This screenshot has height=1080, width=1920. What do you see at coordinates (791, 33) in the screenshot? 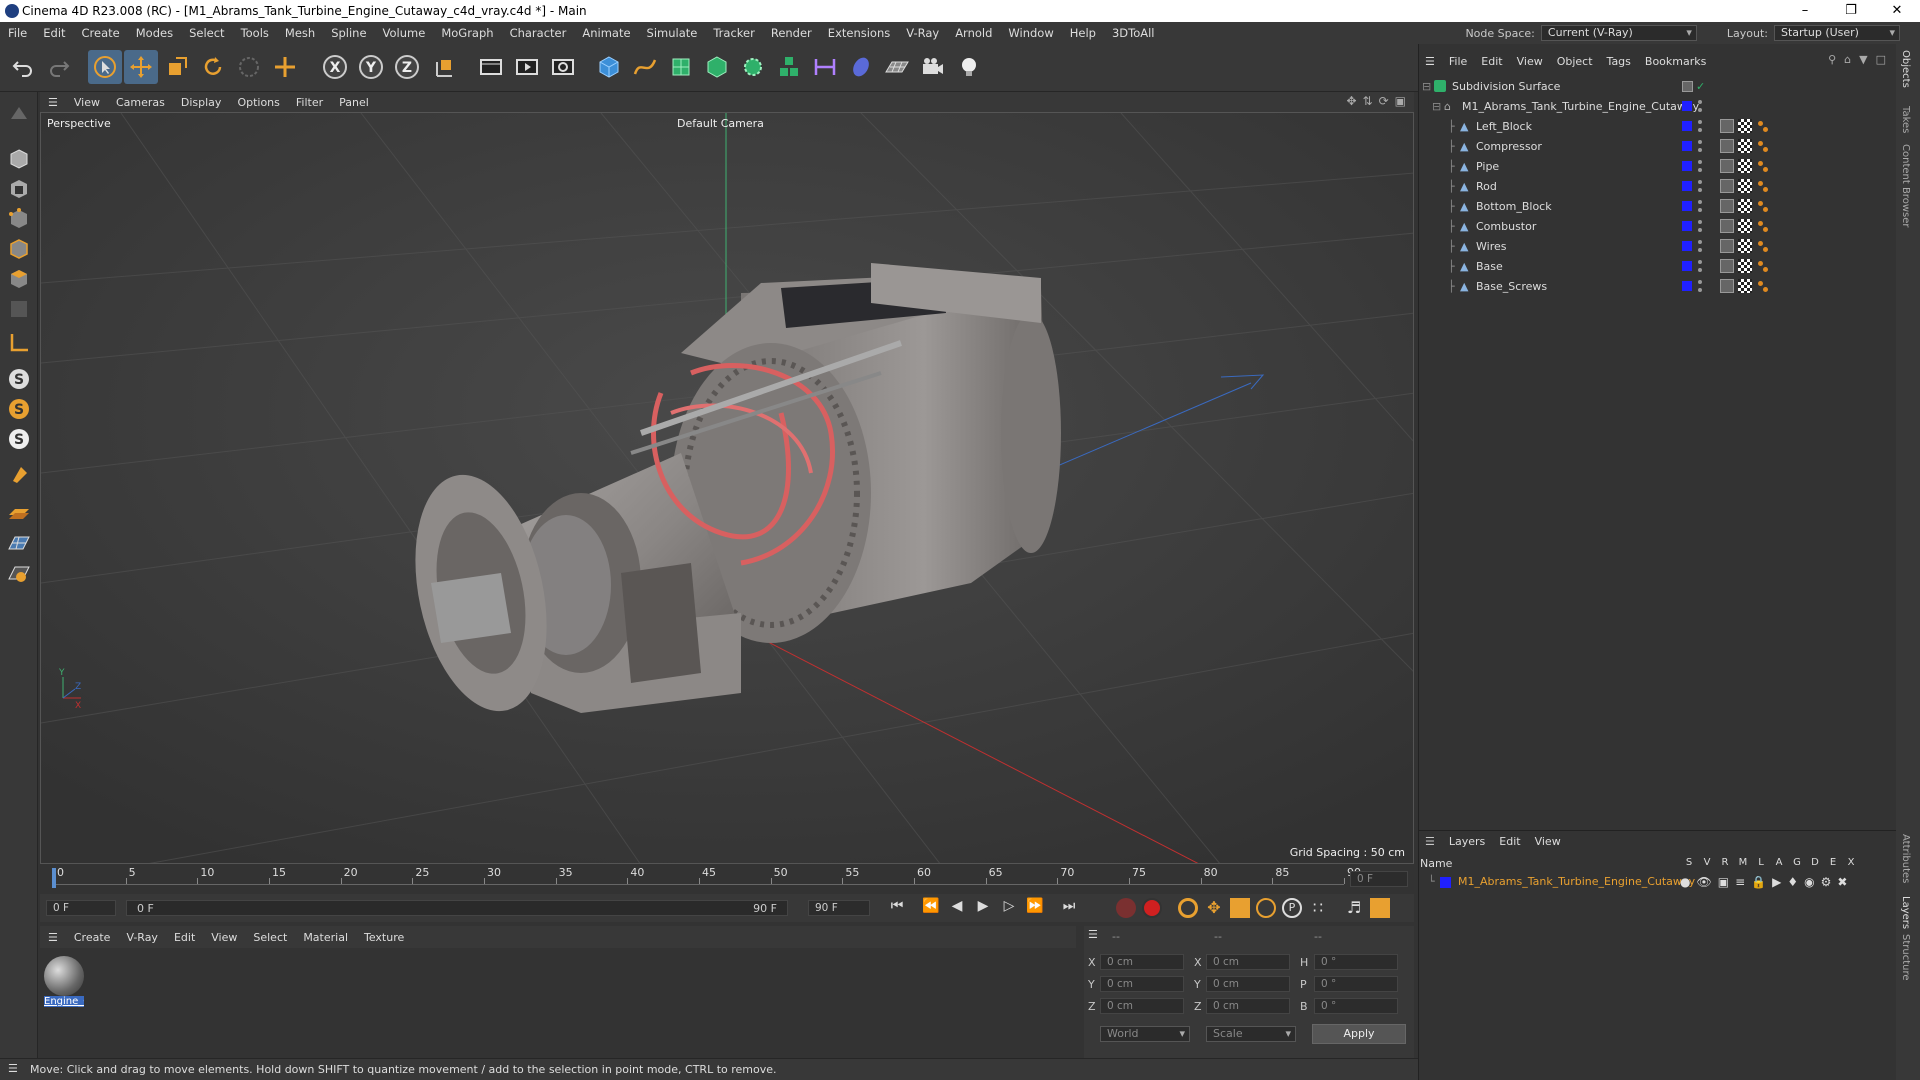
I see `menu-render: Render` at bounding box center [791, 33].